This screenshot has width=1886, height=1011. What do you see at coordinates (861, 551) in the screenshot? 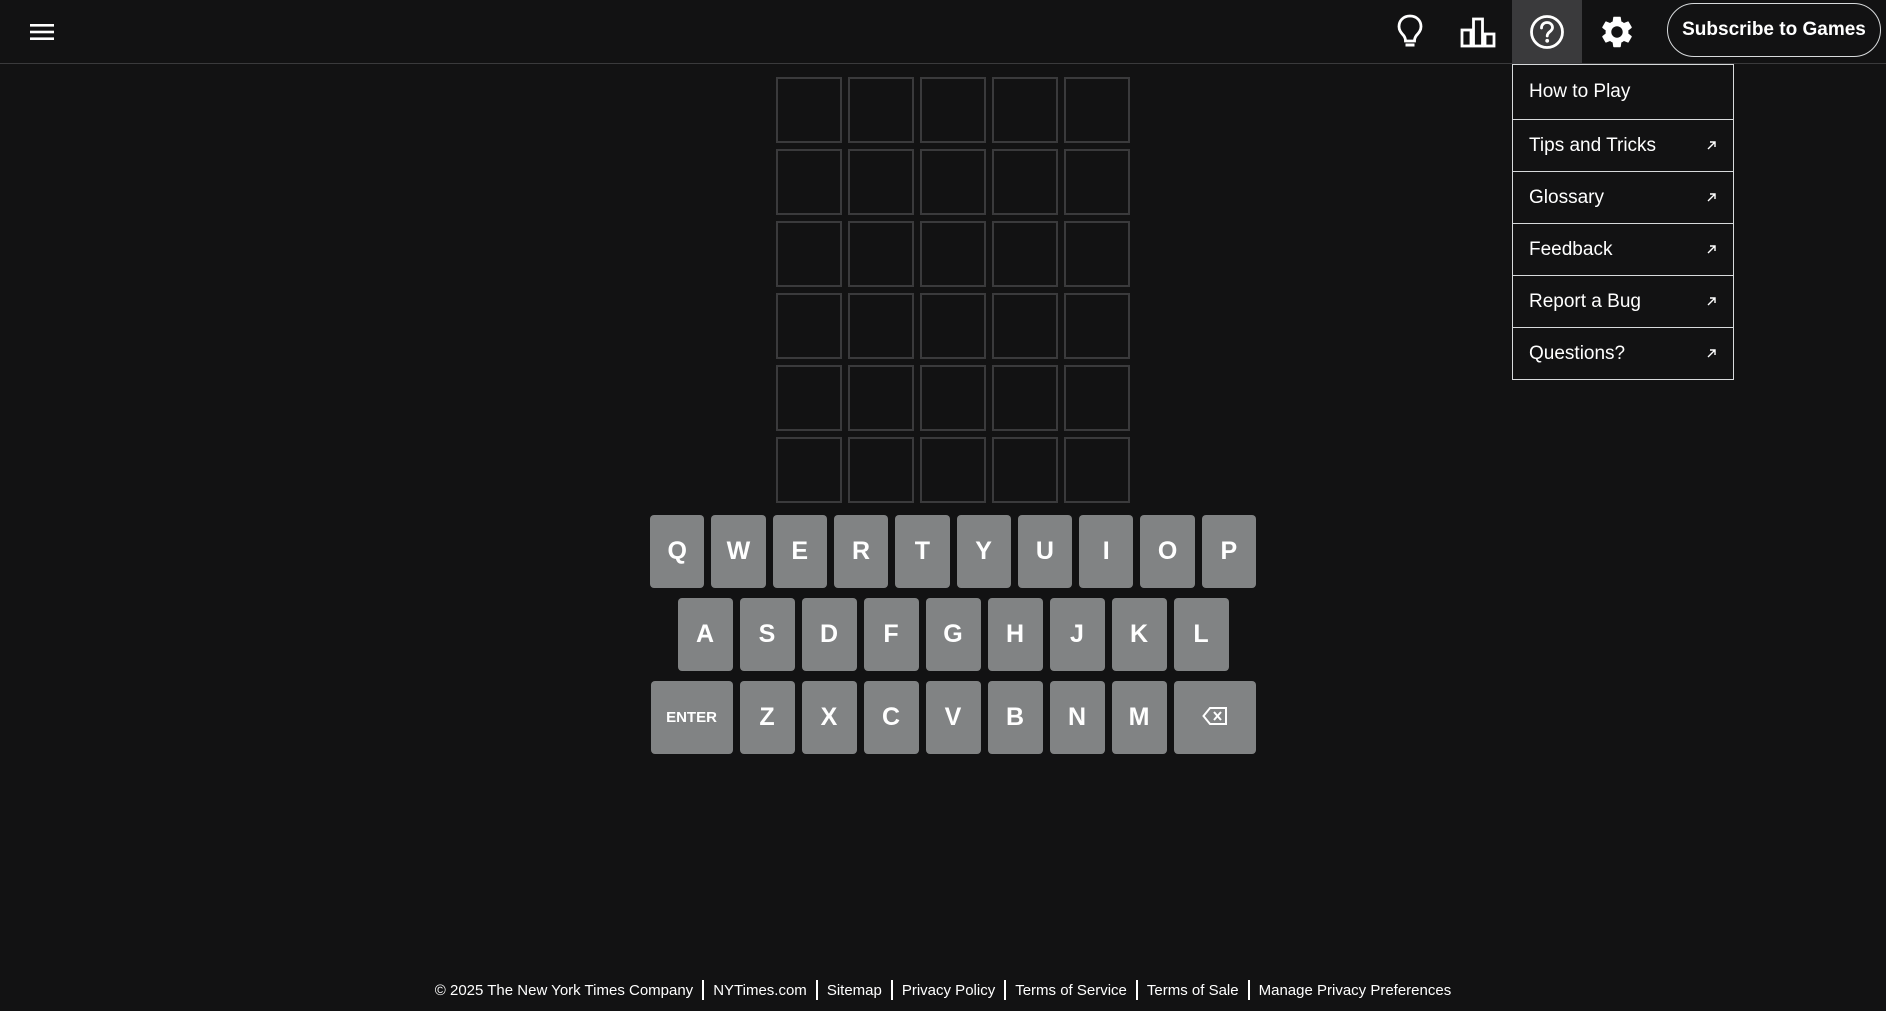
I see `key-r: R` at bounding box center [861, 551].